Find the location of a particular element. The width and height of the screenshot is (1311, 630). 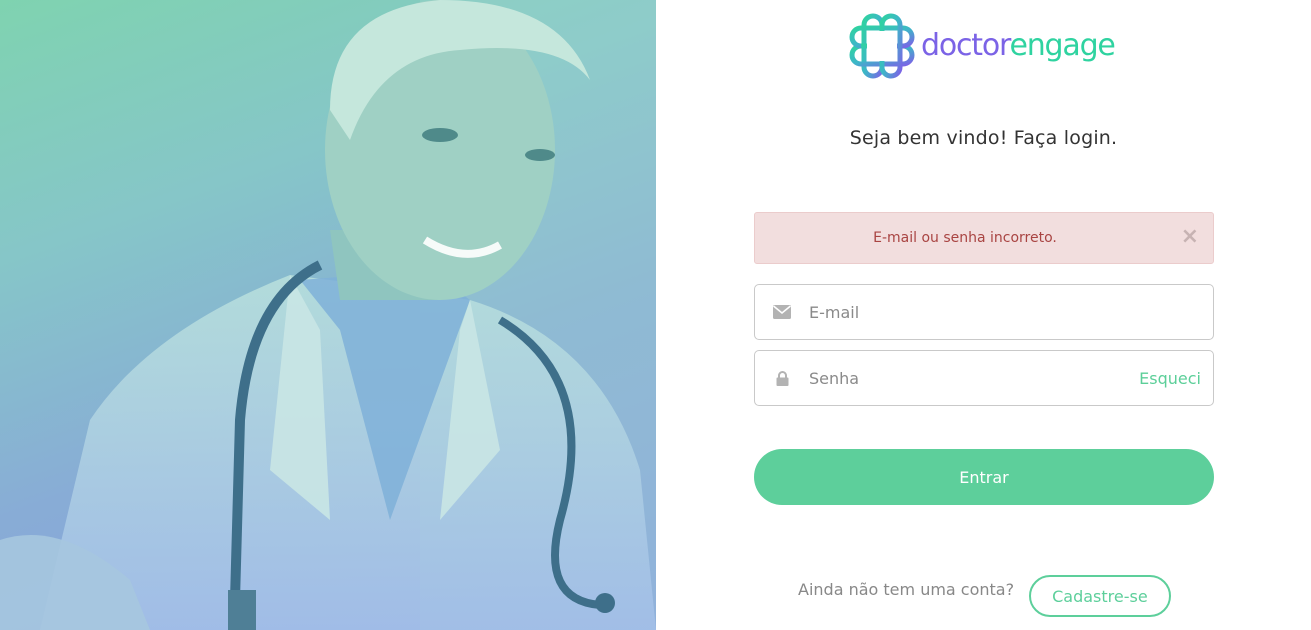

password-field: Esqueci is located at coordinates (984, 378).